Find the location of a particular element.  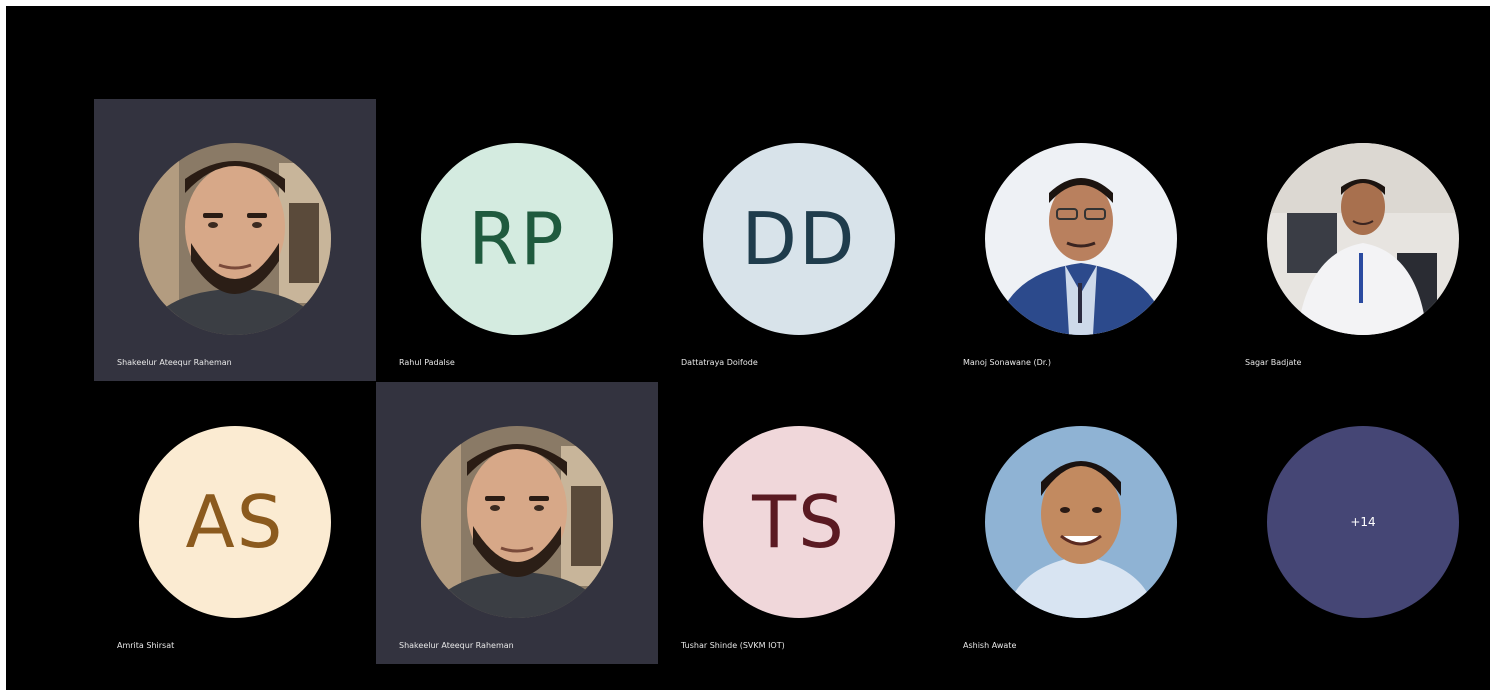

participant-tile: Sagar Badjate is located at coordinates (1356, 240).